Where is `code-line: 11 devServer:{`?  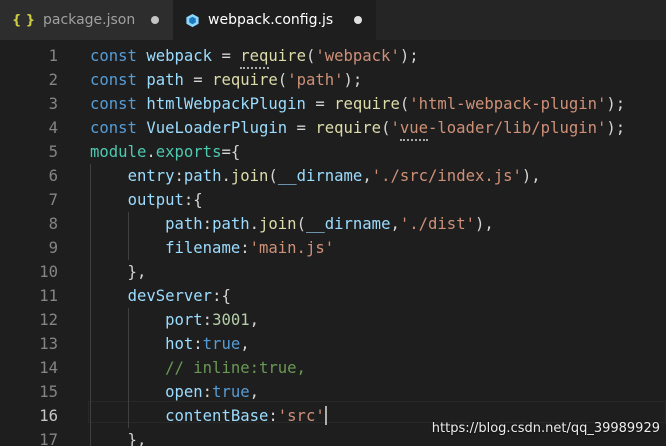
code-line: 11 devServer:{ is located at coordinates (333, 296).